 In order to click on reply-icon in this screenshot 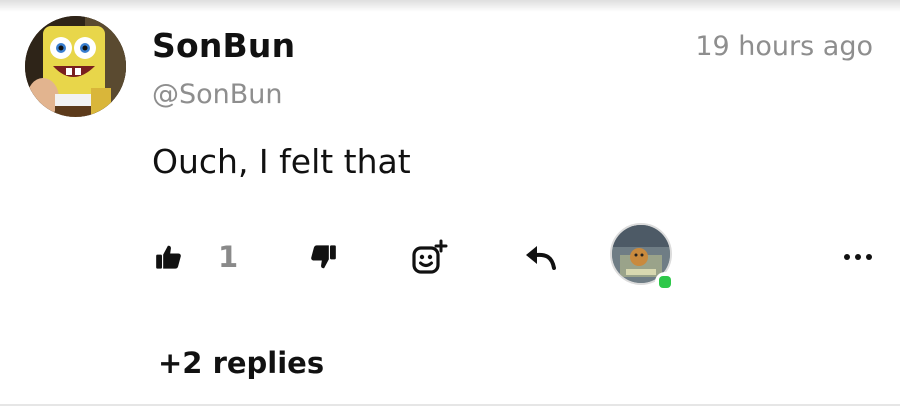, I will do `click(541, 258)`.